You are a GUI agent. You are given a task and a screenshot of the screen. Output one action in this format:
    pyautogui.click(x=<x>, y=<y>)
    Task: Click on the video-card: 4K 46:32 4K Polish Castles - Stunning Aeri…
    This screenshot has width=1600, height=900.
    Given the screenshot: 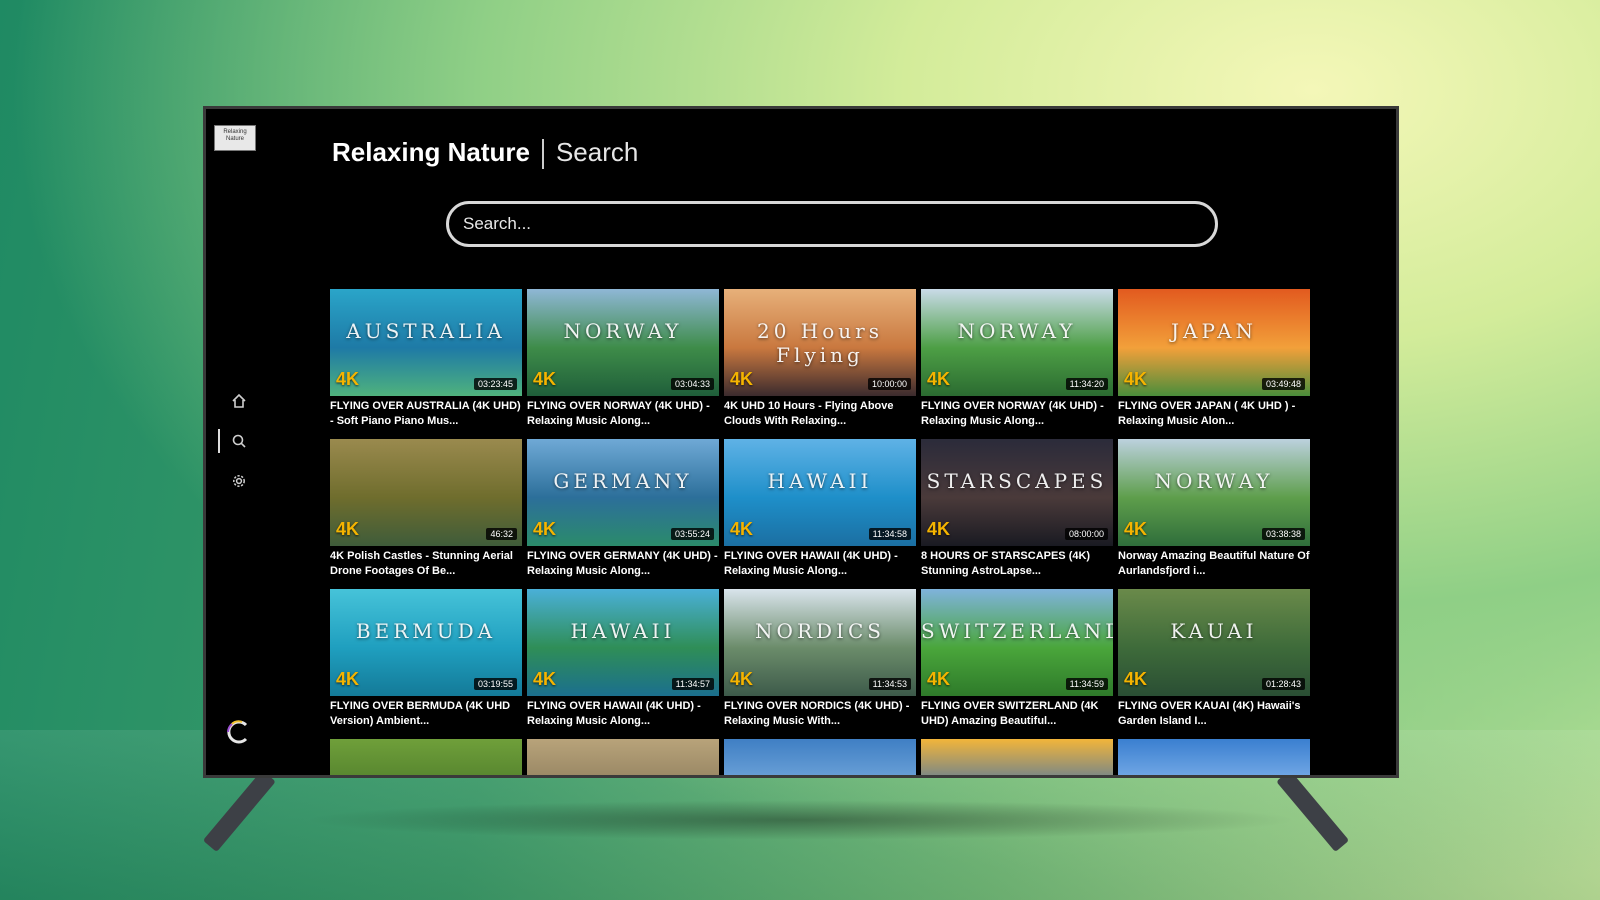 What is the action you would take?
    pyautogui.click(x=426, y=509)
    